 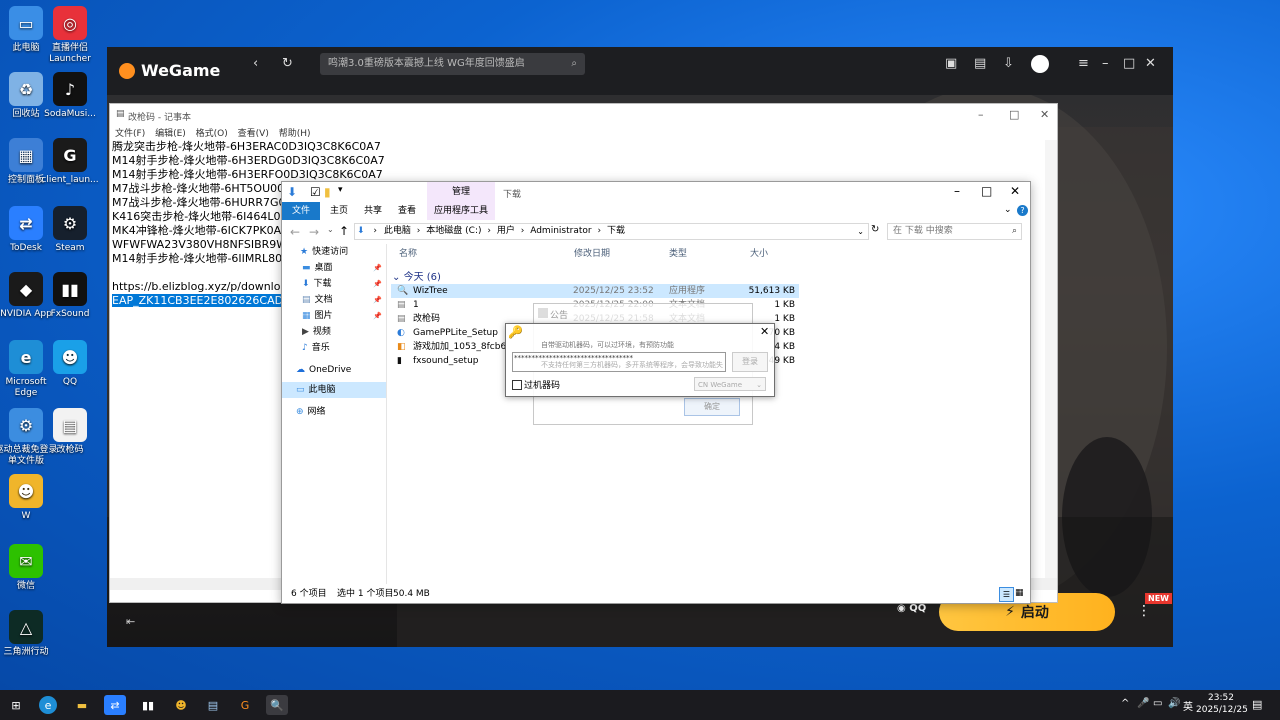 What do you see at coordinates (334, 390) in the screenshot?
I see `nav-item: ▭ 此电脑` at bounding box center [334, 390].